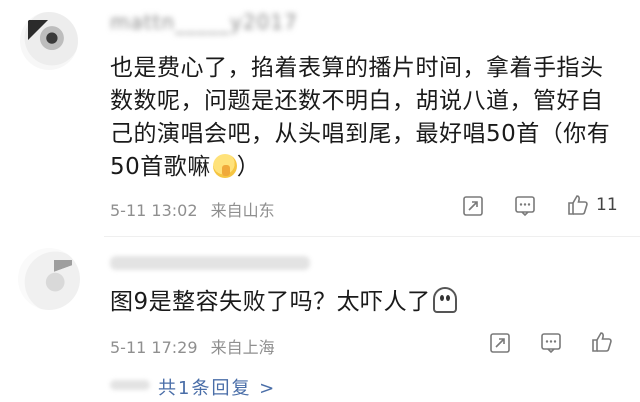  What do you see at coordinates (592, 205) in the screenshot?
I see `like-button: 11` at bounding box center [592, 205].